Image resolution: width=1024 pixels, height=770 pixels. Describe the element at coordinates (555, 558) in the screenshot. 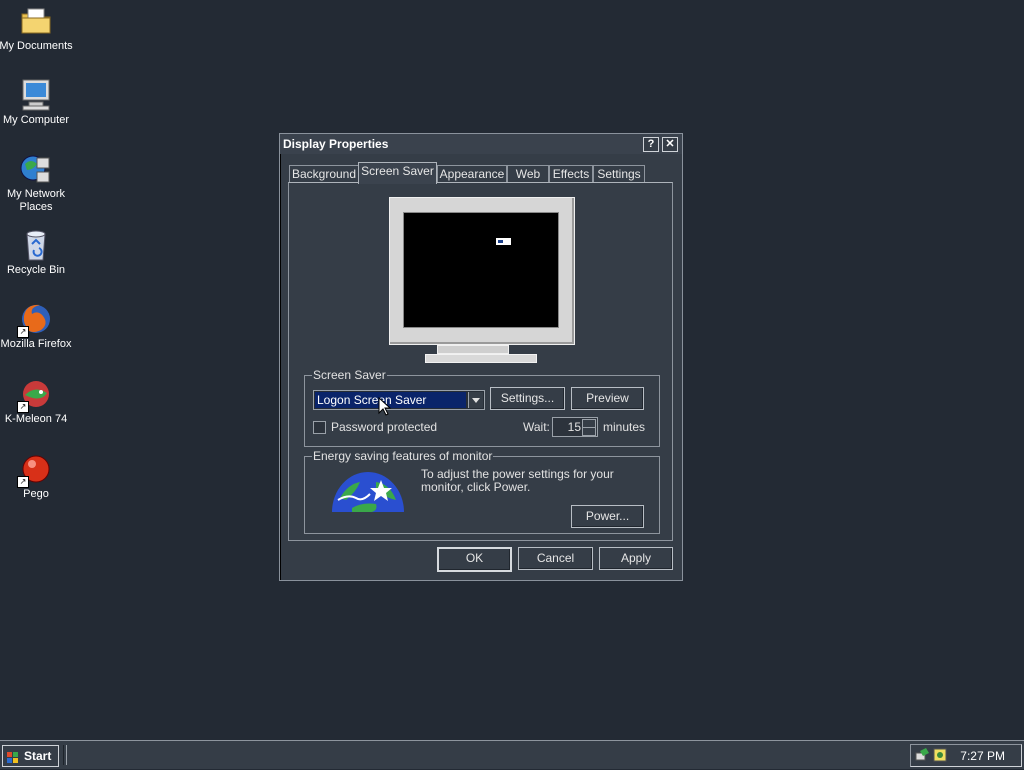

I see `cancel-button: Cancel` at that location.